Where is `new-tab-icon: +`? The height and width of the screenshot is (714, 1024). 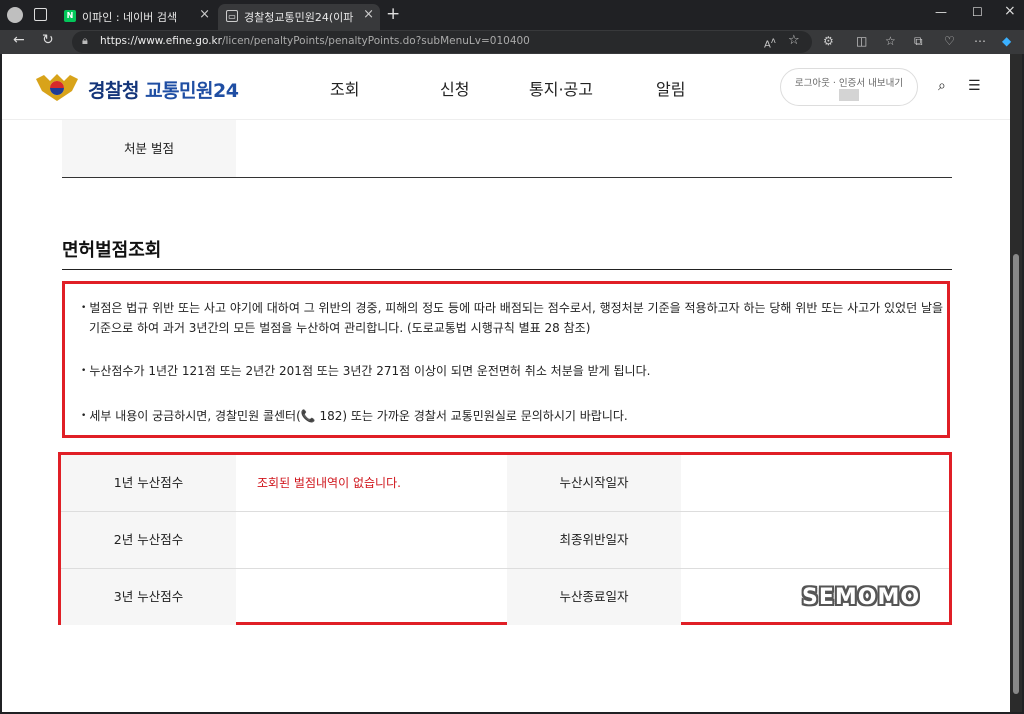 new-tab-icon: + is located at coordinates (393, 14).